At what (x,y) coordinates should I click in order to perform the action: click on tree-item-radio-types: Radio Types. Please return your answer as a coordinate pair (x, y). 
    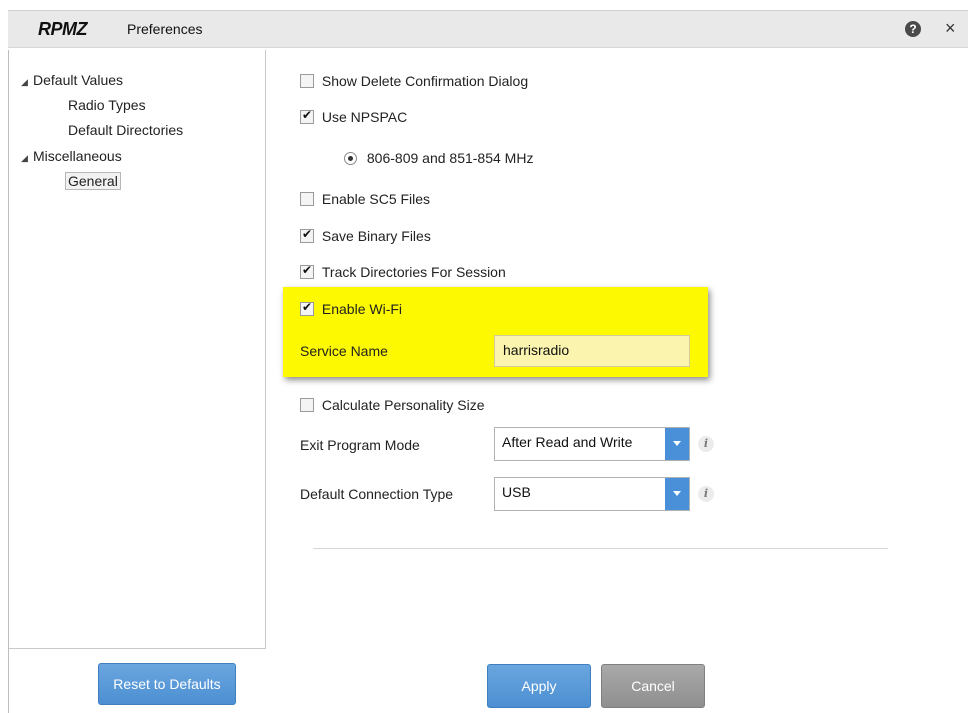
    Looking at the image, I should click on (107, 105).